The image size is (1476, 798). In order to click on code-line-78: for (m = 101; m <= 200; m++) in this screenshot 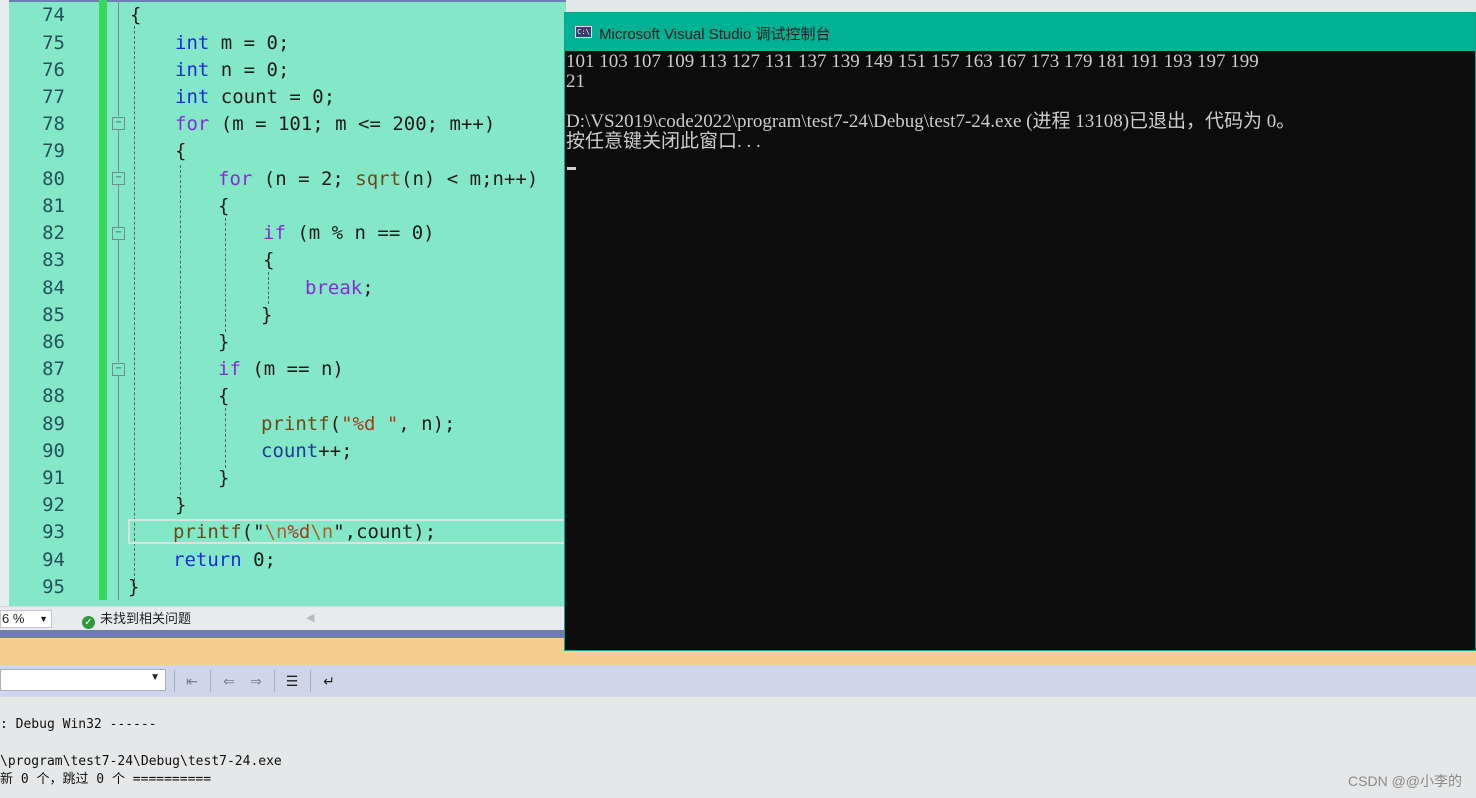, I will do `click(335, 124)`.